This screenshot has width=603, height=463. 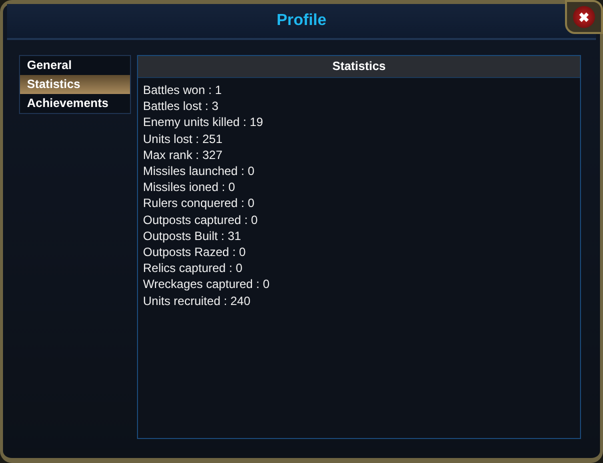 I want to click on statistic-line: Relics captured : 0, so click(x=193, y=268).